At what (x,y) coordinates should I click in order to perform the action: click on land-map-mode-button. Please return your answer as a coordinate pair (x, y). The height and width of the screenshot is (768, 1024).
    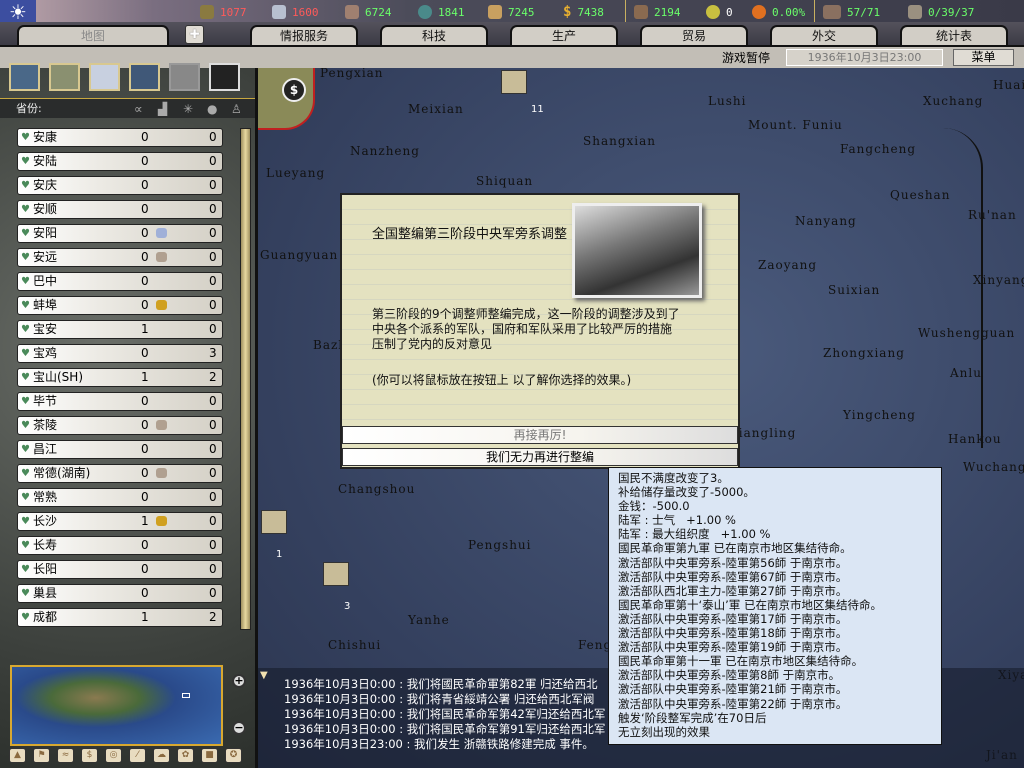
    Looking at the image, I should click on (24, 77).